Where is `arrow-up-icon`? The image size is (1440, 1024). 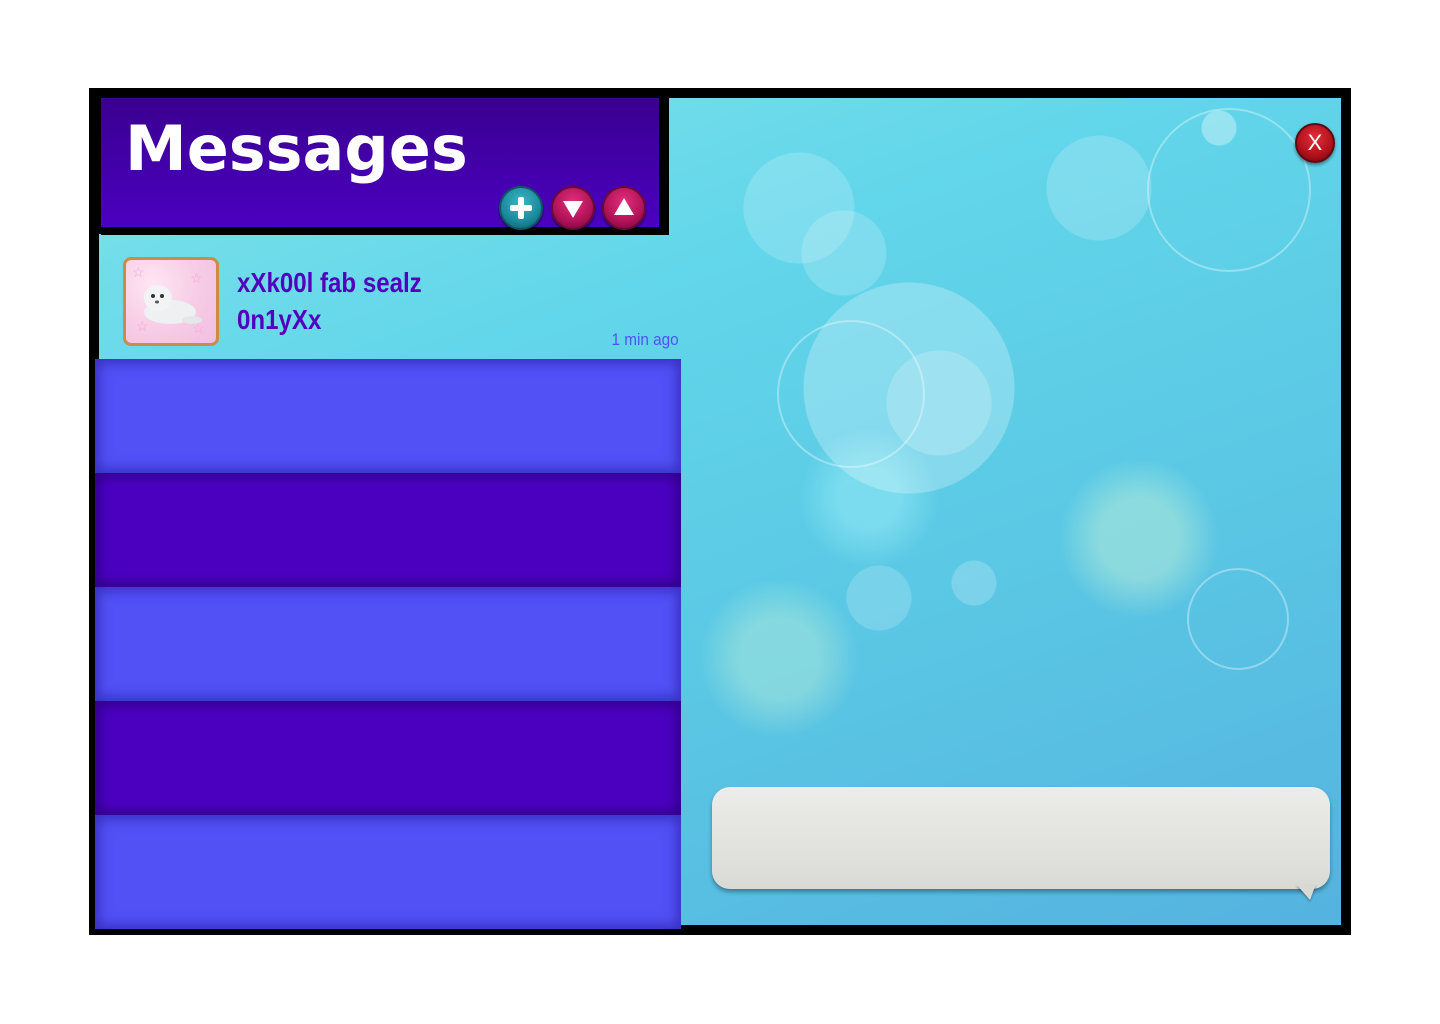
arrow-up-icon is located at coordinates (624, 206).